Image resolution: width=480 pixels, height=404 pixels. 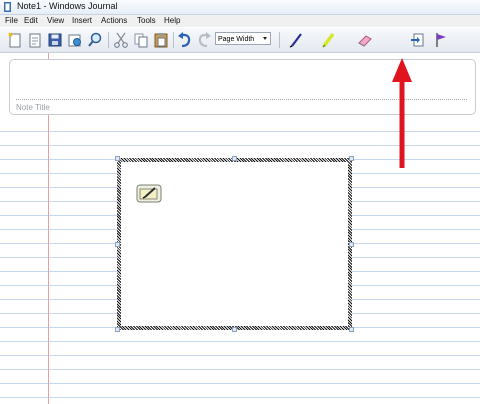 What do you see at coordinates (402, 113) in the screenshot?
I see `annotation-arrow` at bounding box center [402, 113].